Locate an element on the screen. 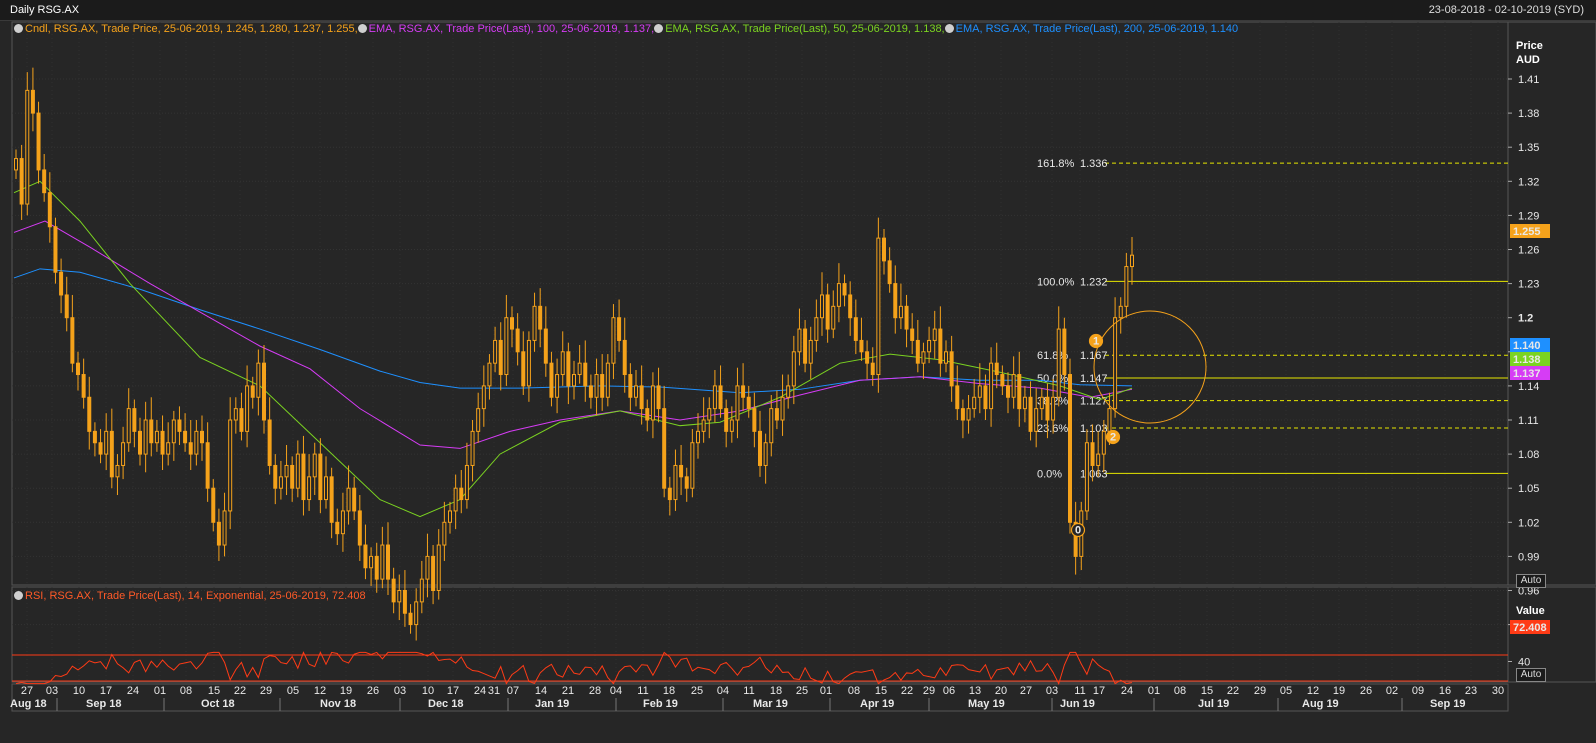 This screenshot has width=1596, height=743. month-label: Nov 18 is located at coordinates (338, 704).